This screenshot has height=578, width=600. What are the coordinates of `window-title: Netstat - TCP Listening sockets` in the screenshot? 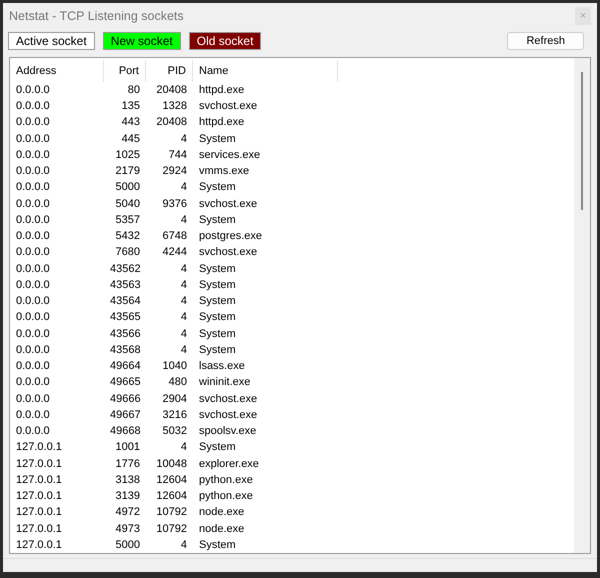 It's located at (96, 16).